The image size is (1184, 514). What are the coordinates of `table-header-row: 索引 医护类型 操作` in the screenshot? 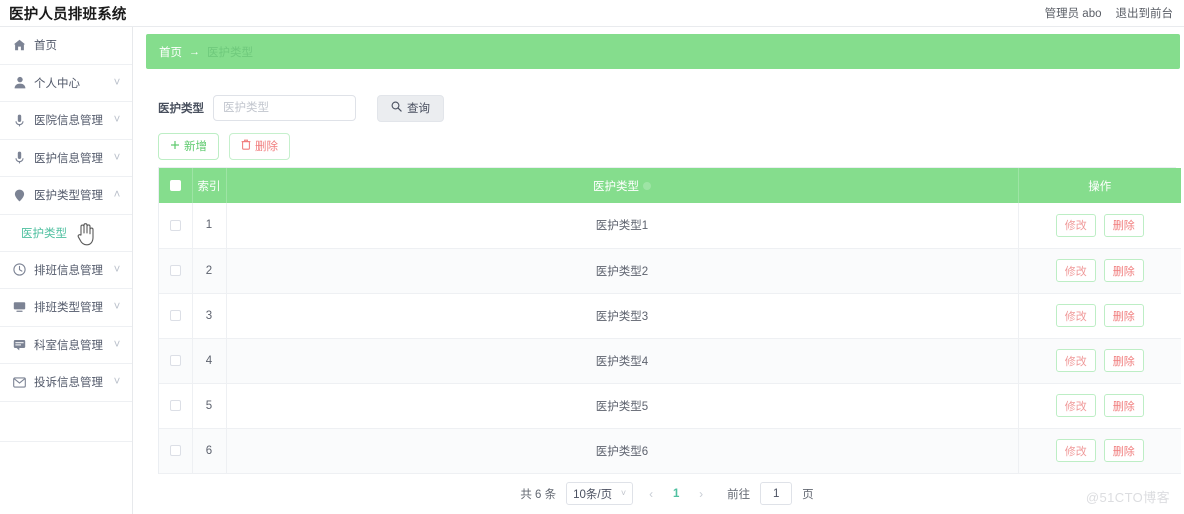 It's located at (670, 185).